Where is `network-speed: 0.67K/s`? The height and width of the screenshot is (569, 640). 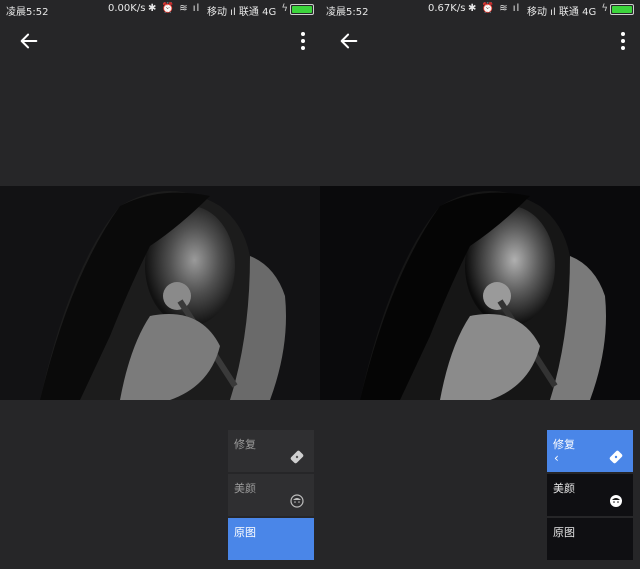 network-speed: 0.67K/s is located at coordinates (447, 8).